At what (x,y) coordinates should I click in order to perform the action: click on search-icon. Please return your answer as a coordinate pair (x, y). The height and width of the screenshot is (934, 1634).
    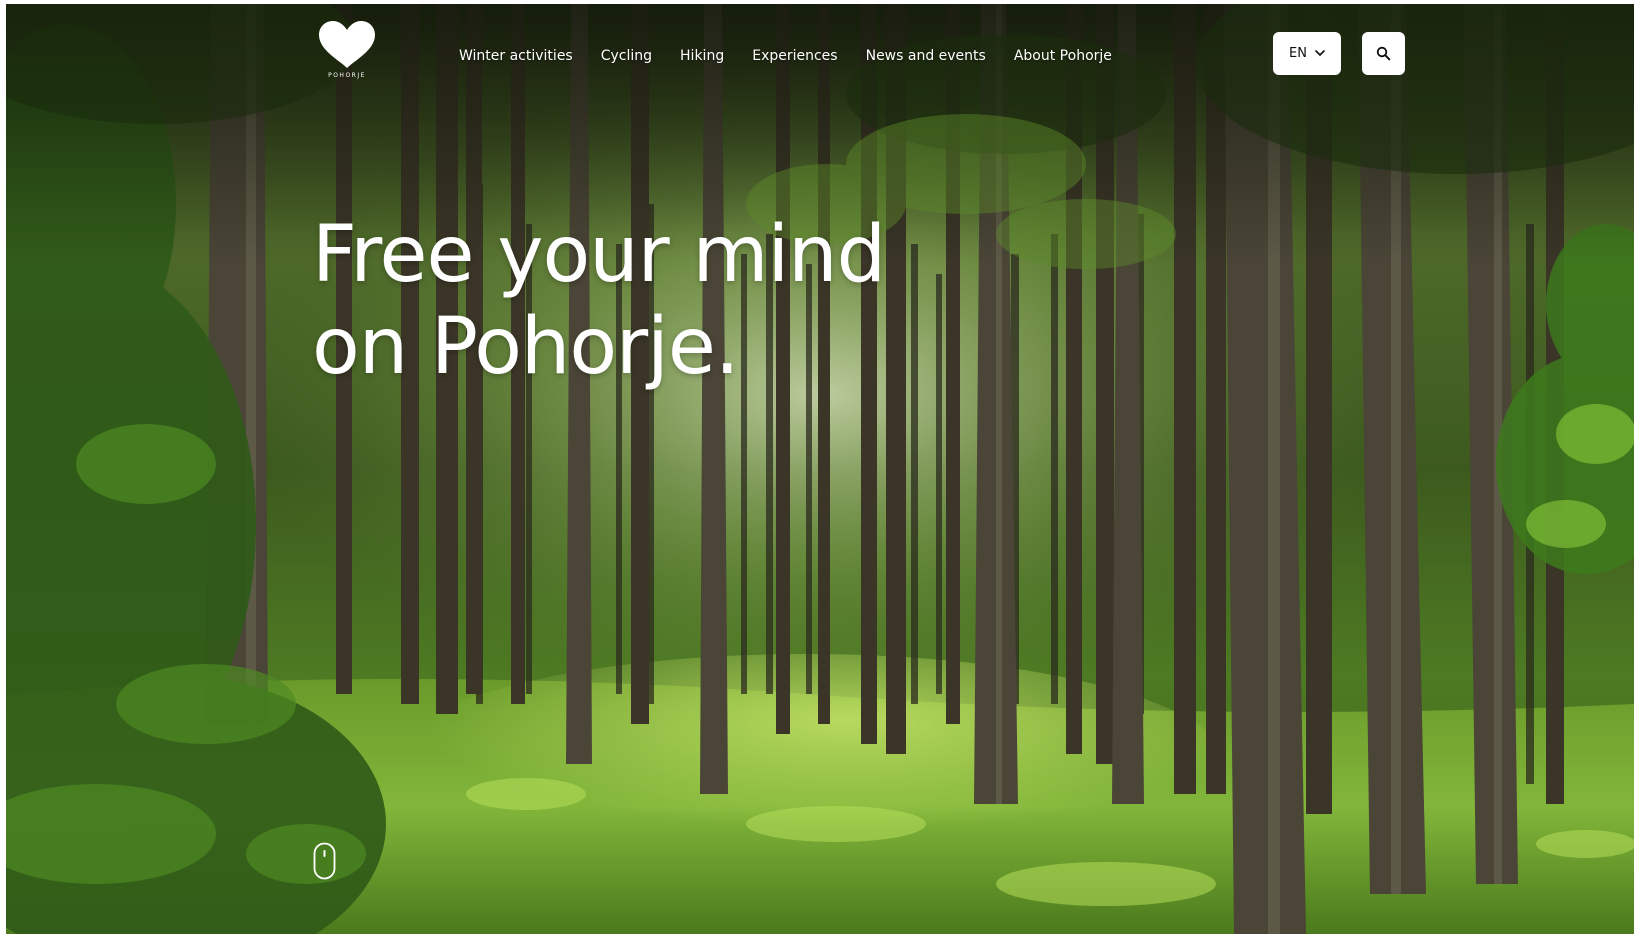
    Looking at the image, I should click on (1383, 53).